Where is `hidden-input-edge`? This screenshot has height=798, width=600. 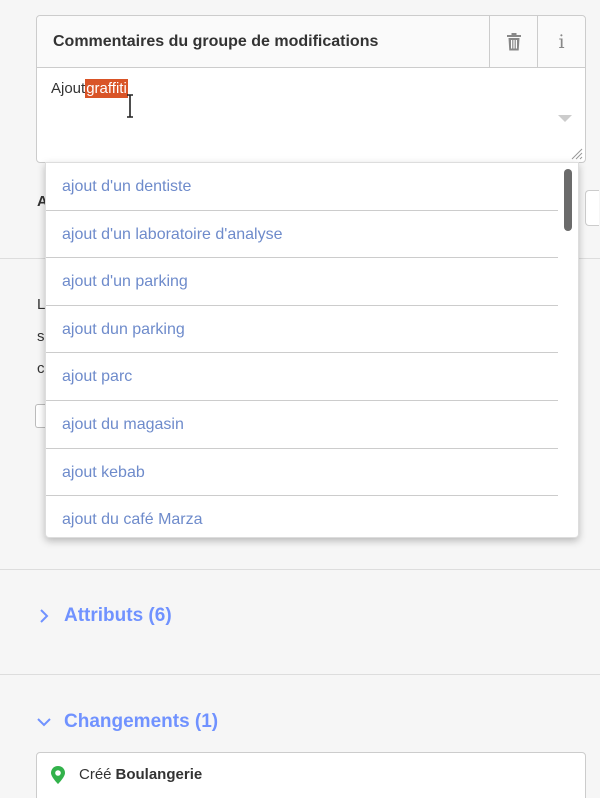
hidden-input-edge is located at coordinates (592, 208).